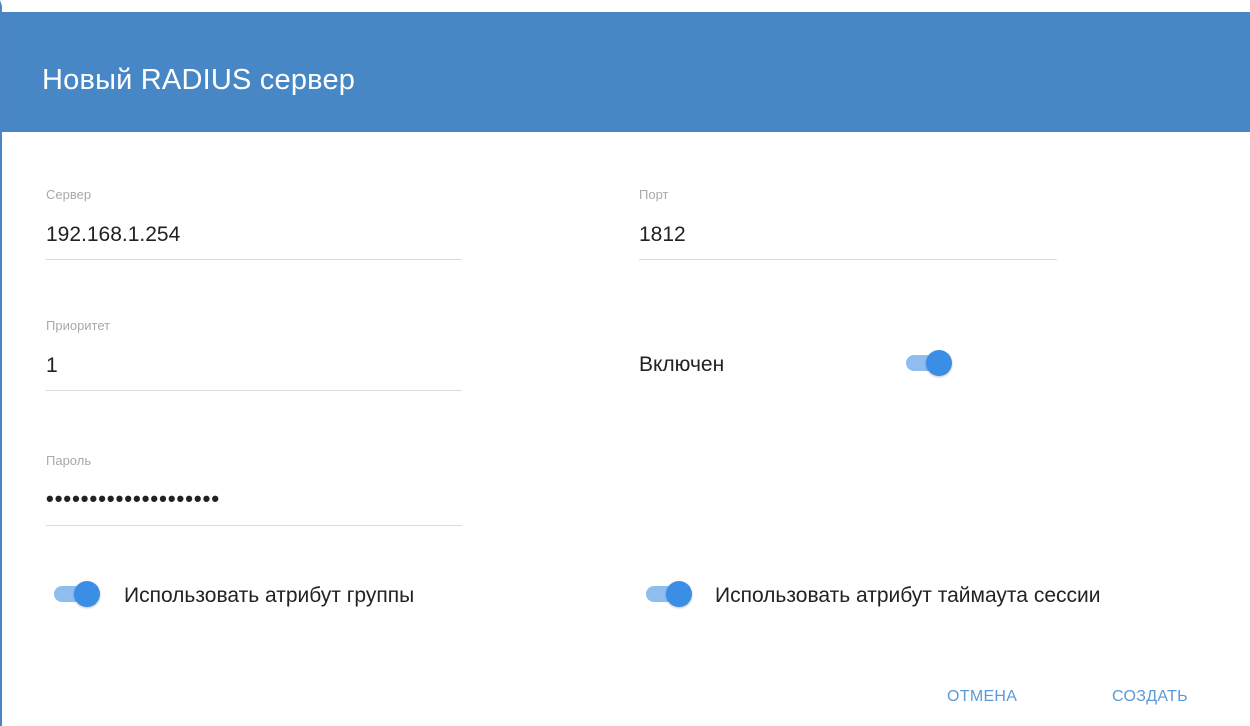 This screenshot has height=726, width=1250. What do you see at coordinates (254, 390) in the screenshot?
I see `priority-underline` at bounding box center [254, 390].